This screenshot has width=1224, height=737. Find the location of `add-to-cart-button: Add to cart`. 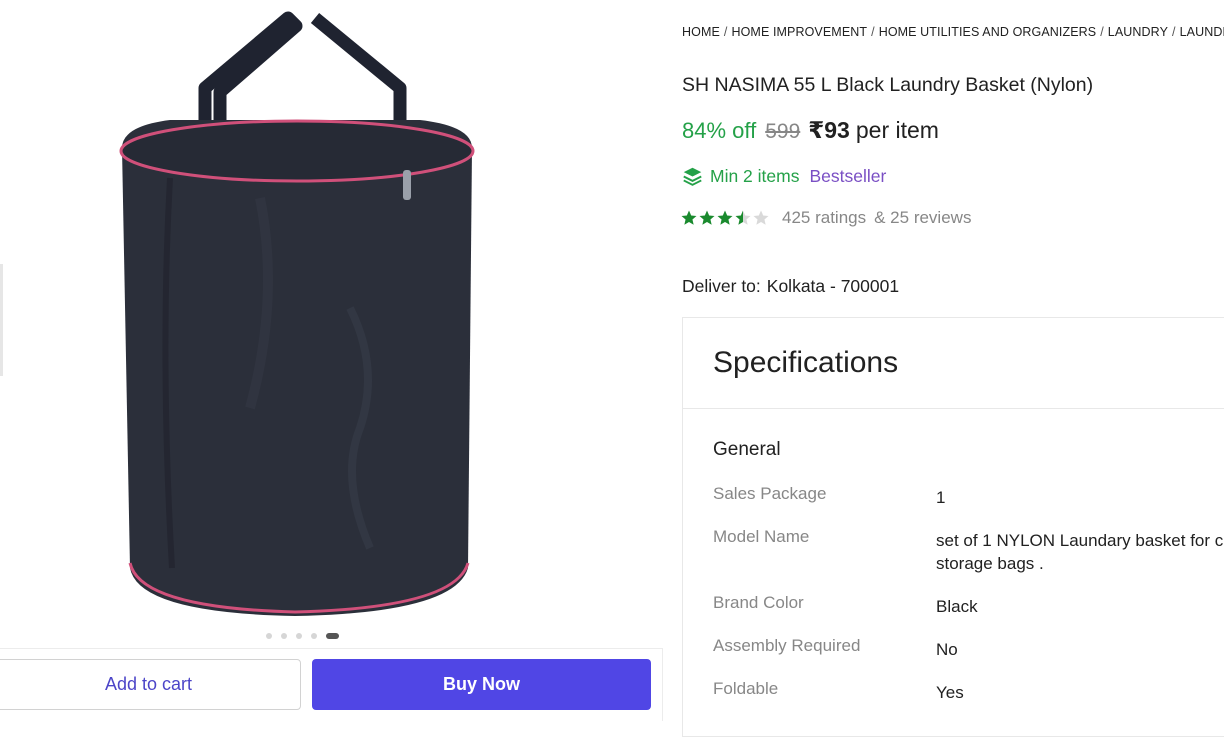

add-to-cart-button: Add to cart is located at coordinates (150, 684).